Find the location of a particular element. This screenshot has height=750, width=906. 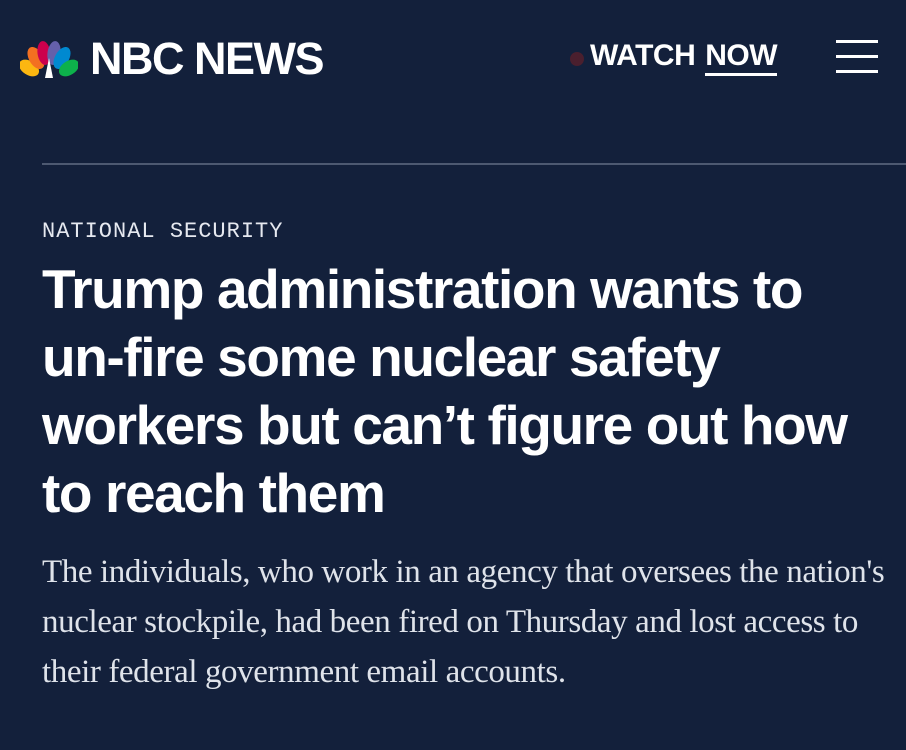

now-label: NOW is located at coordinates (741, 58).